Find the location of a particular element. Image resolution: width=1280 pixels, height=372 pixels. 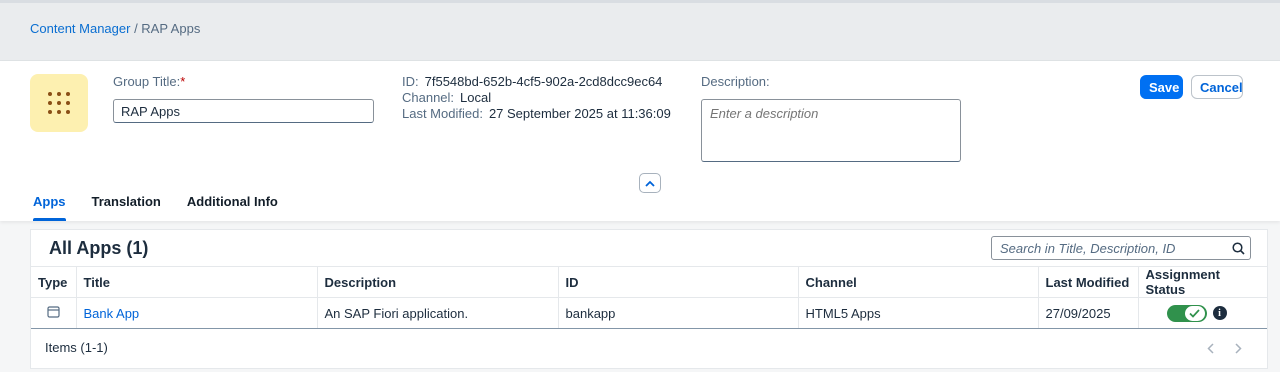

column-header-title: Title is located at coordinates (197, 282).